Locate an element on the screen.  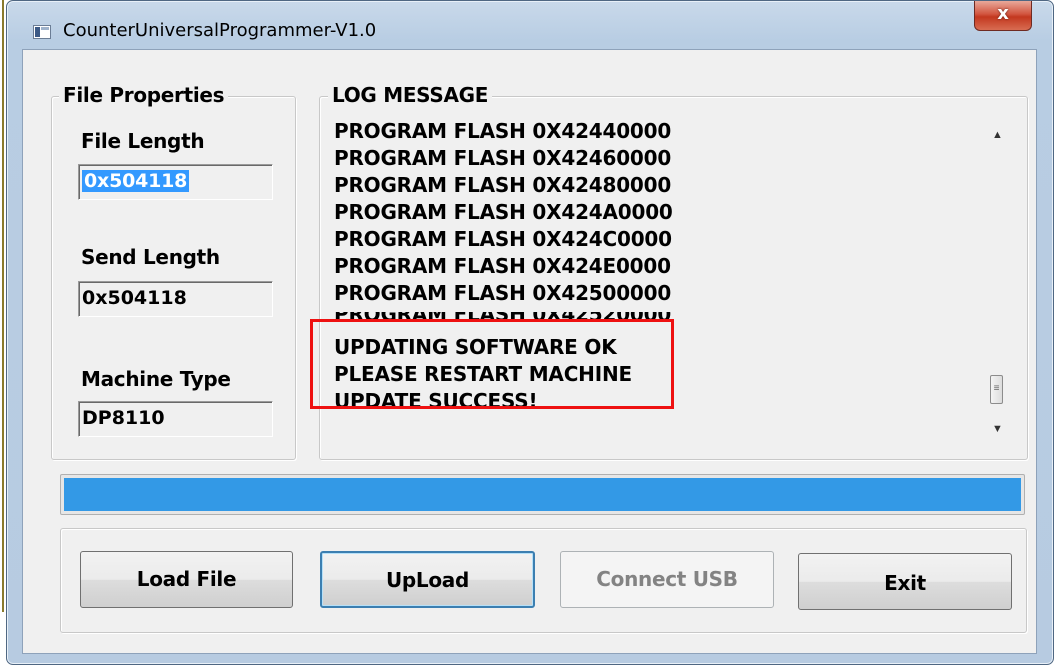
file-length-label: File Length is located at coordinates (143, 141).